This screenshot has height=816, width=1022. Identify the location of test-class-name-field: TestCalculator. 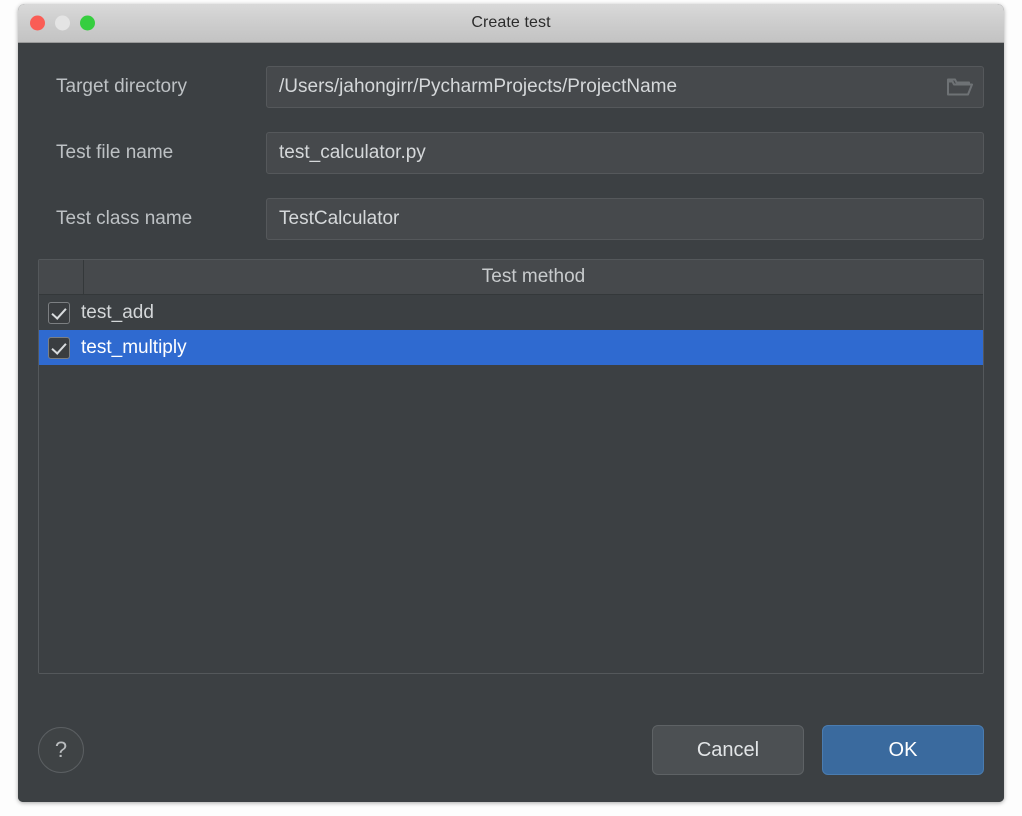
(625, 219).